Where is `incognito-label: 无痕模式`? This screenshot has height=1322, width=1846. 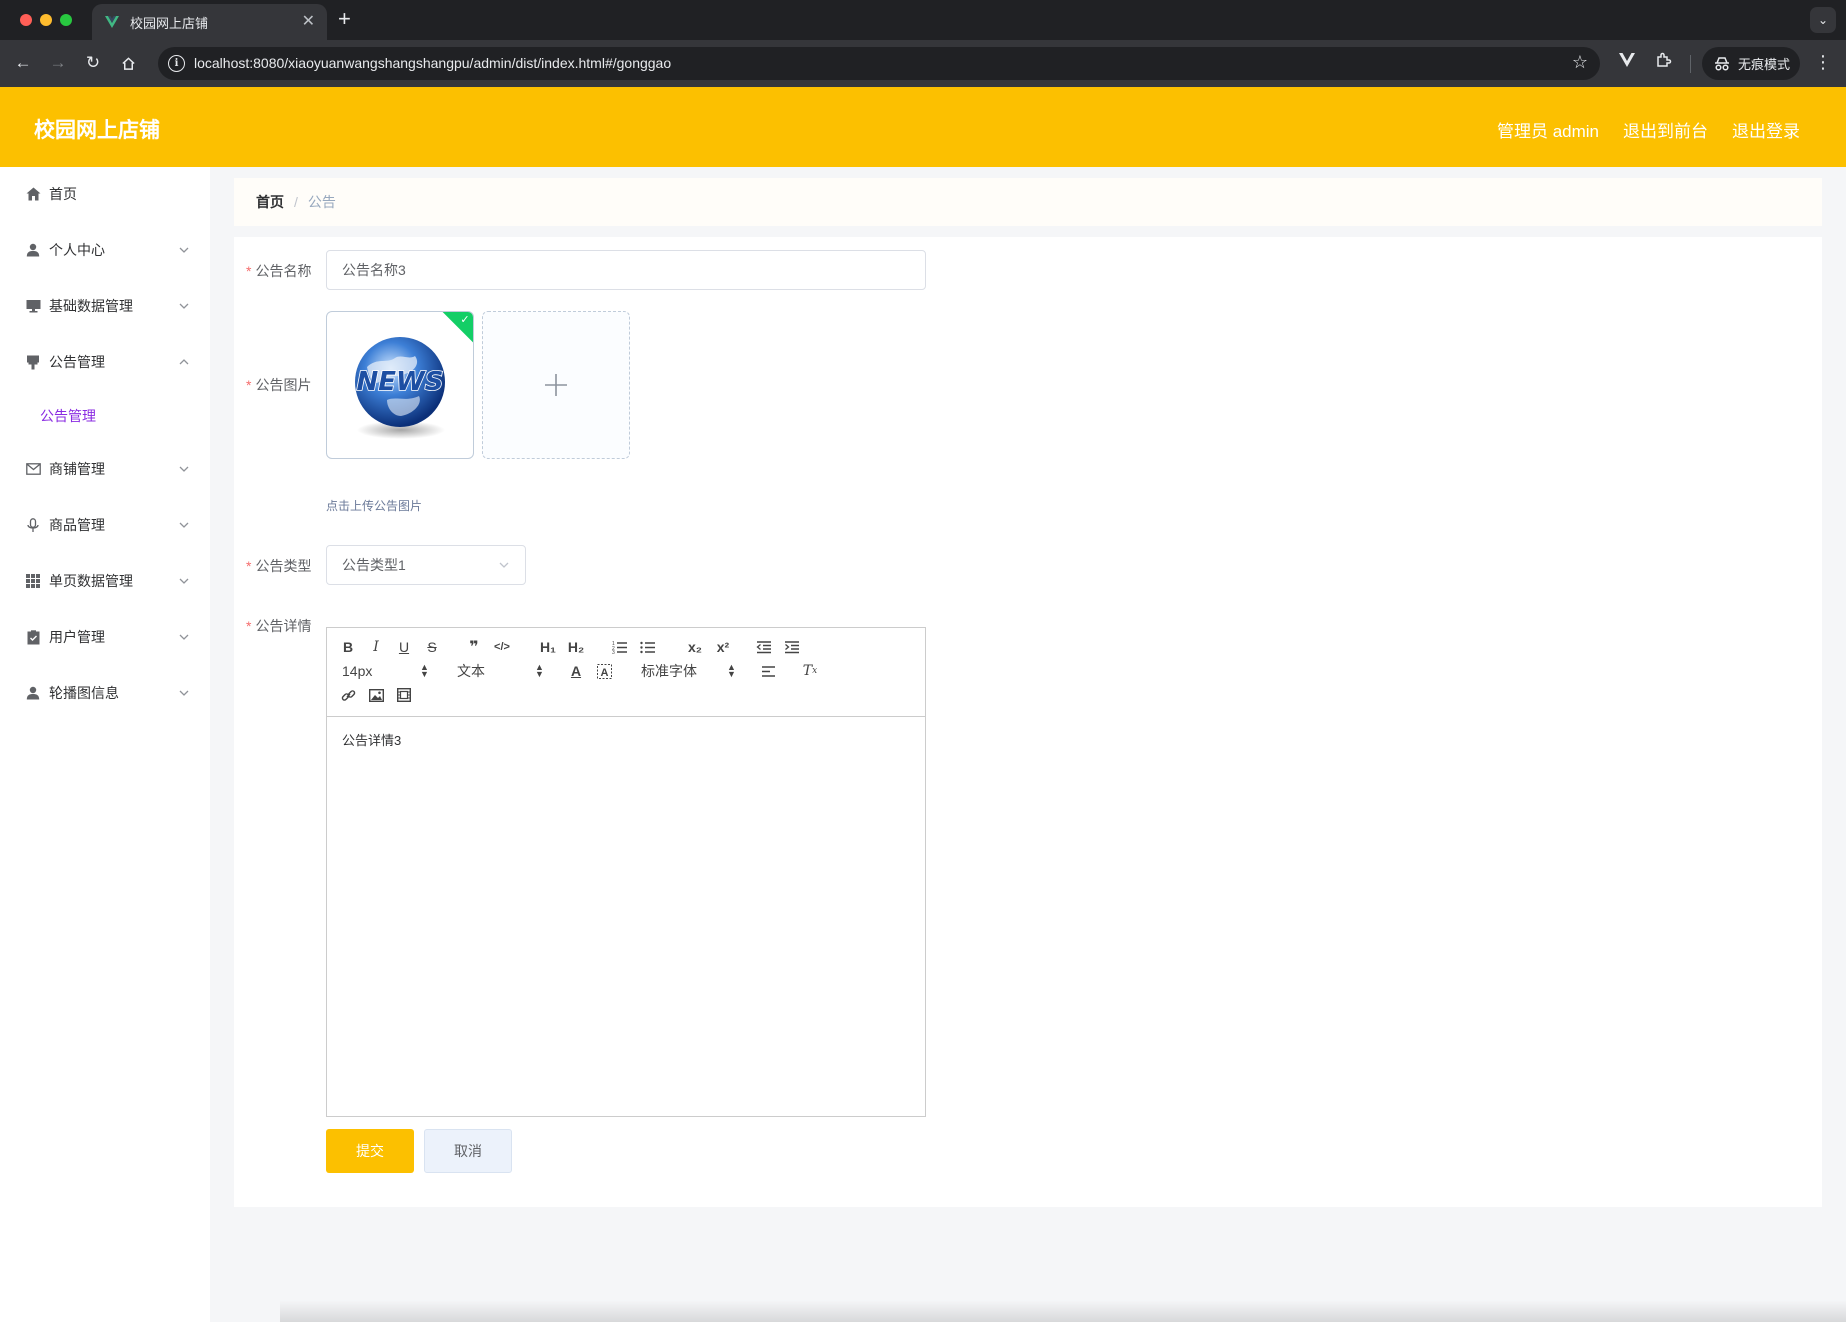
incognito-label: 无痕模式 is located at coordinates (1764, 64).